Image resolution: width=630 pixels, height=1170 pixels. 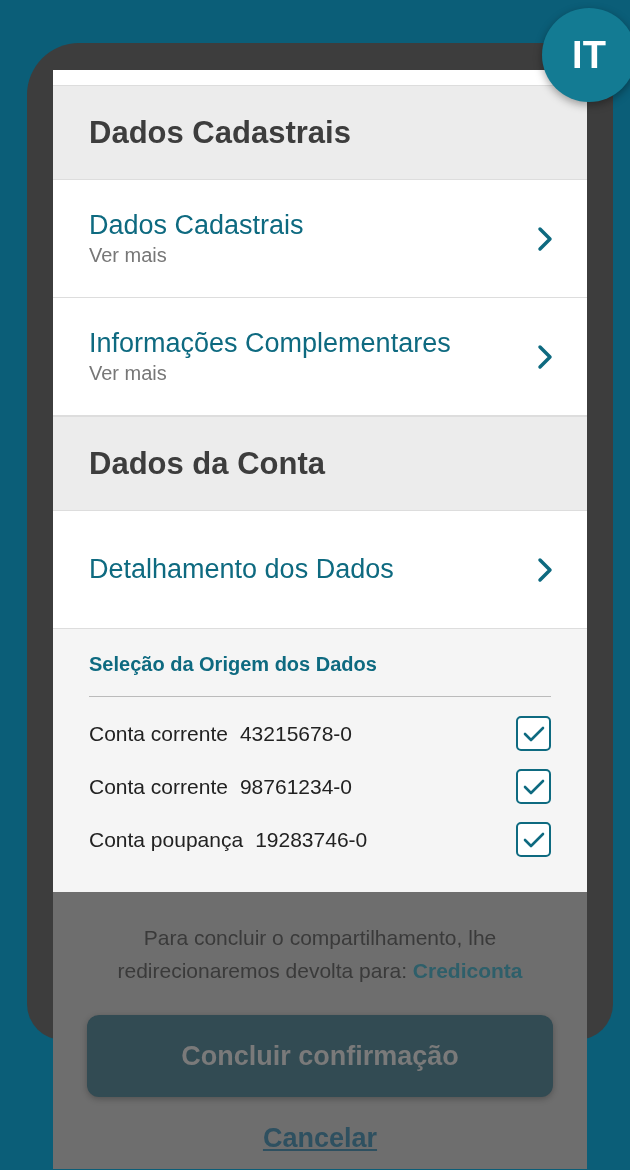 I want to click on account-number: 43215678-0, so click(x=296, y=733).